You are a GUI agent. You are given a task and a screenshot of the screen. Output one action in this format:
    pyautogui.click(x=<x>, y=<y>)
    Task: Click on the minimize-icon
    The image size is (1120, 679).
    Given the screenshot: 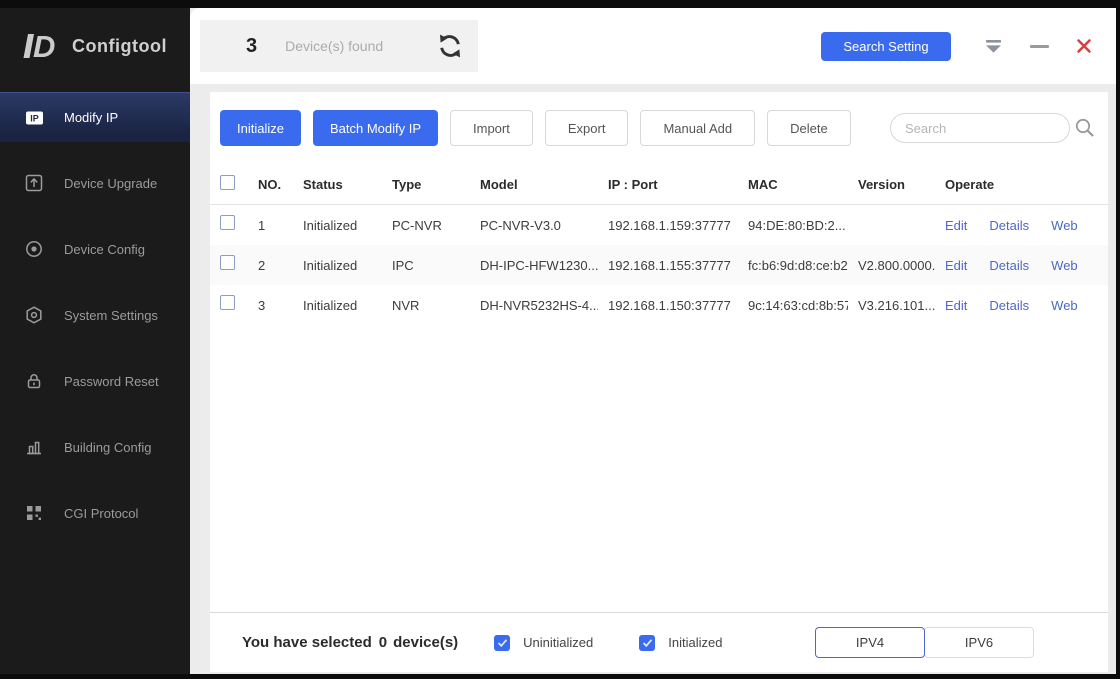 What is the action you would take?
    pyautogui.click(x=1039, y=46)
    